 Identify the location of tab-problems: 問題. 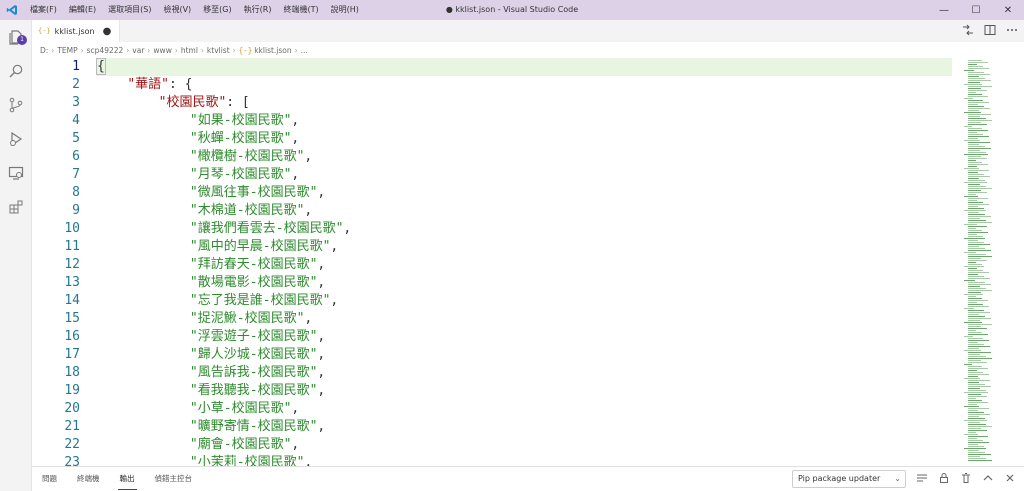
(49, 479).